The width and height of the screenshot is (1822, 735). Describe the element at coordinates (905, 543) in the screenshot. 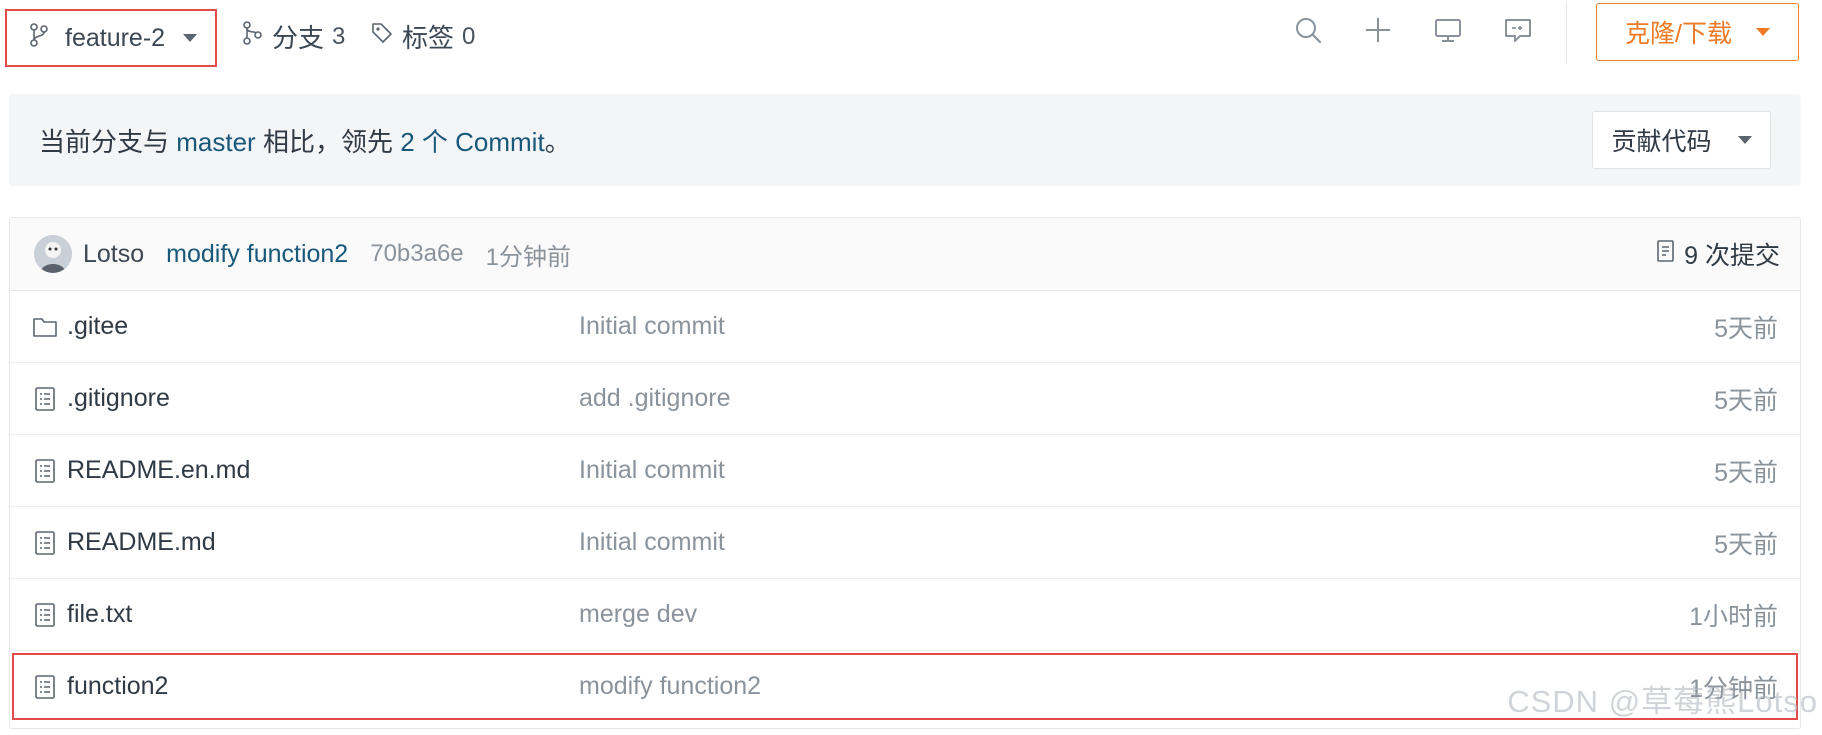

I see `table-row: README.md Initial commit 5天前` at that location.